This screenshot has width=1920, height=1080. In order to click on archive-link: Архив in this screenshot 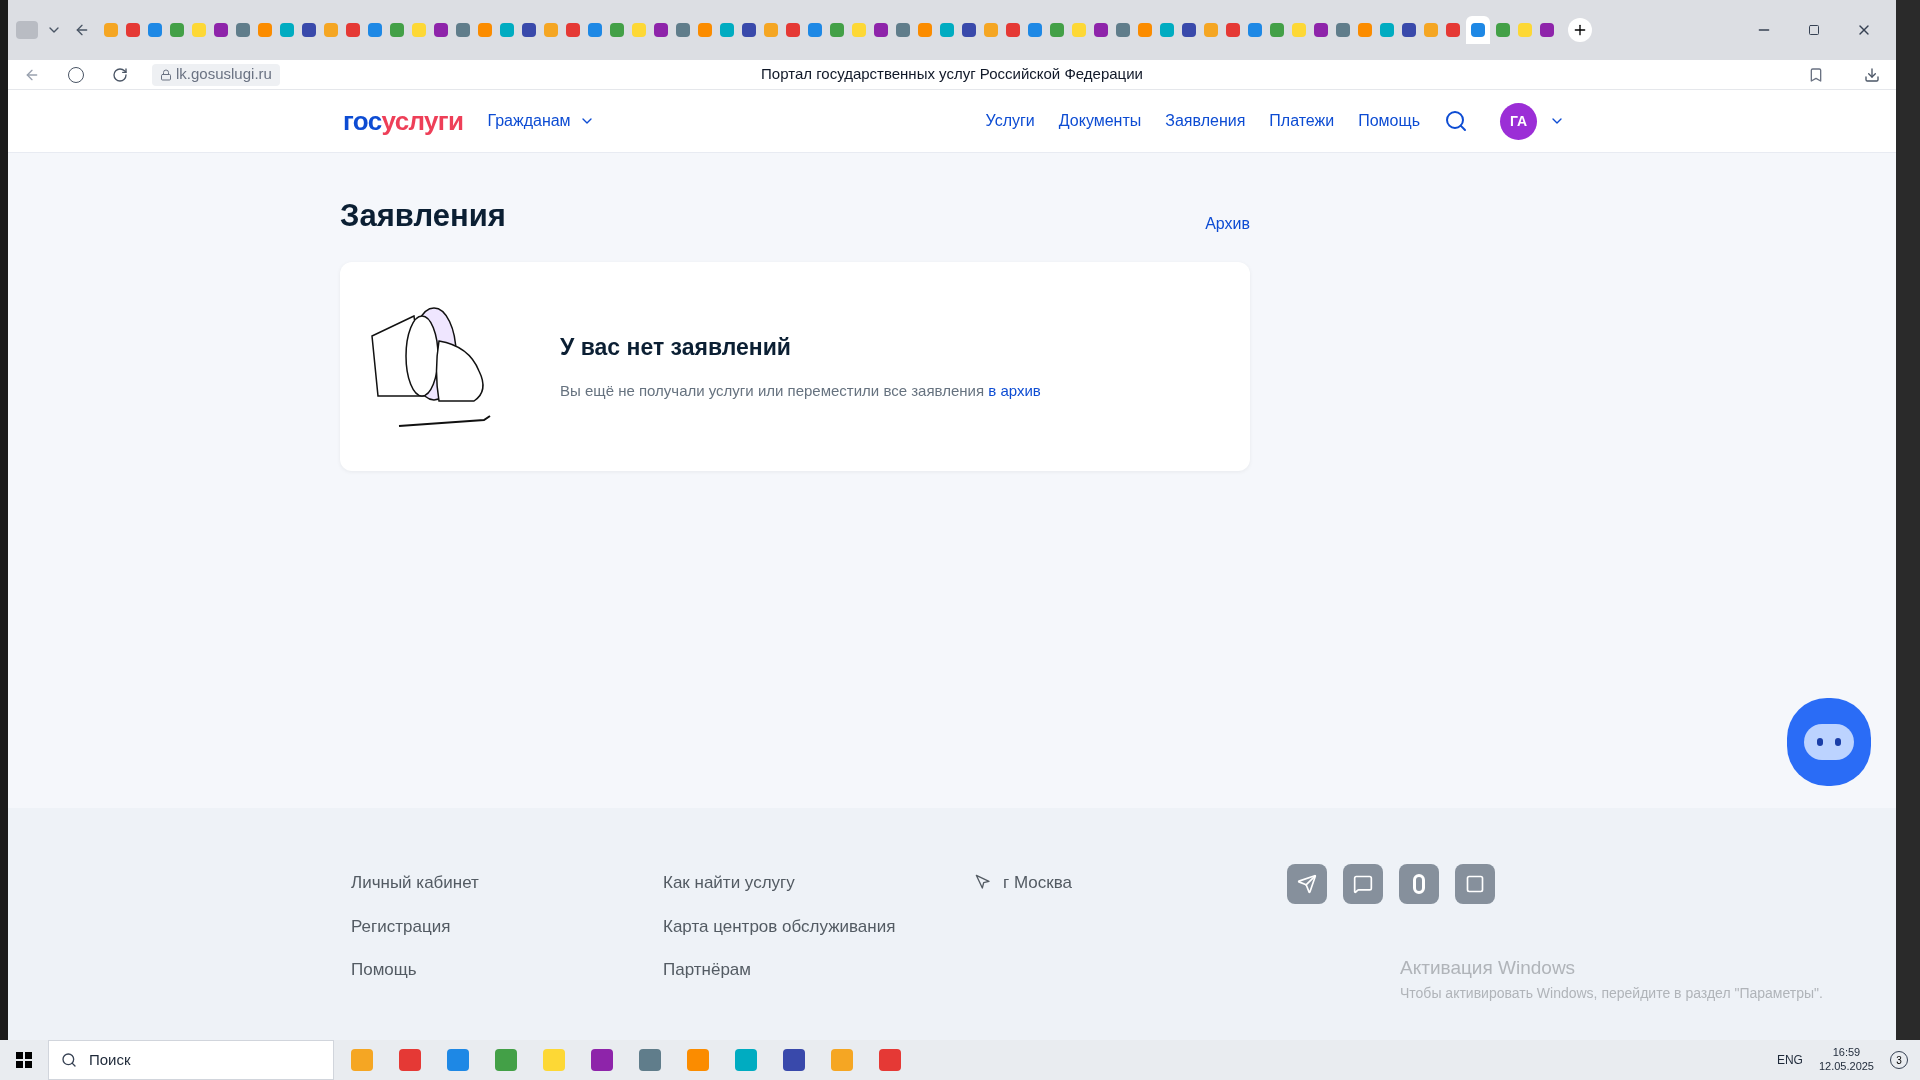, I will do `click(1227, 223)`.